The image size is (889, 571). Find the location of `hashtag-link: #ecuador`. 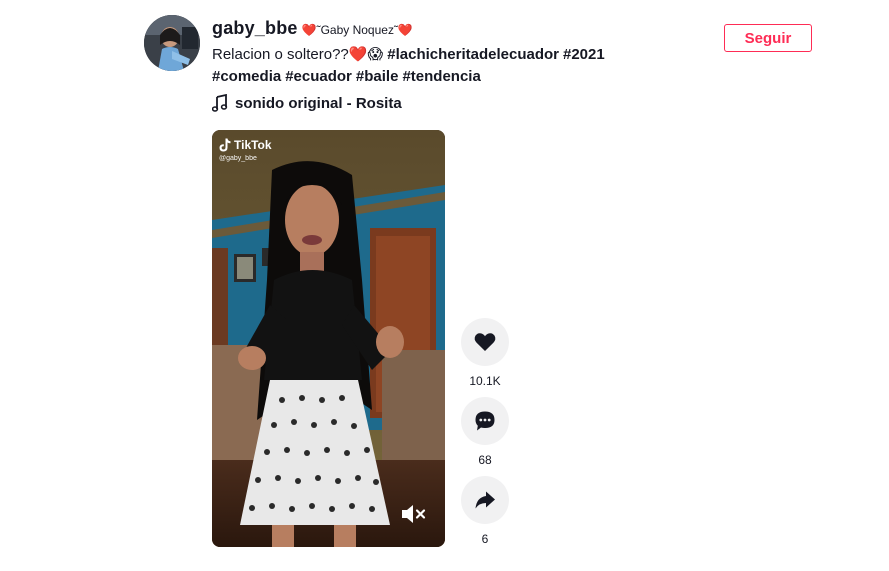

hashtag-link: #ecuador is located at coordinates (318, 76).